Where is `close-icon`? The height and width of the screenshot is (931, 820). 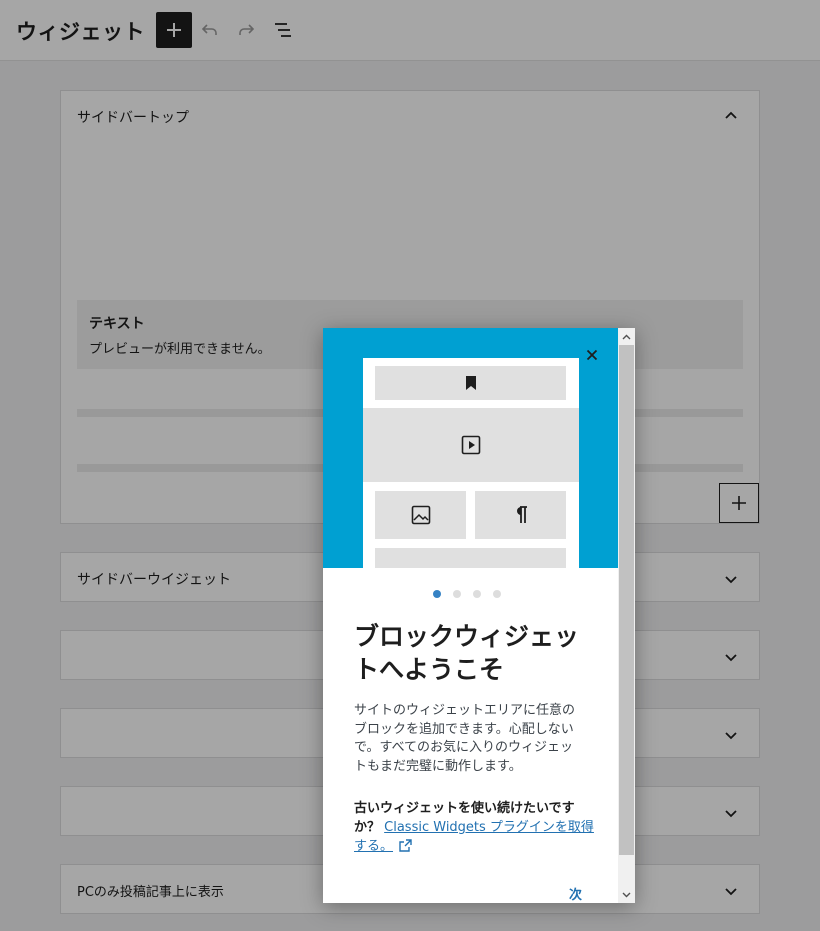
close-icon is located at coordinates (592, 355).